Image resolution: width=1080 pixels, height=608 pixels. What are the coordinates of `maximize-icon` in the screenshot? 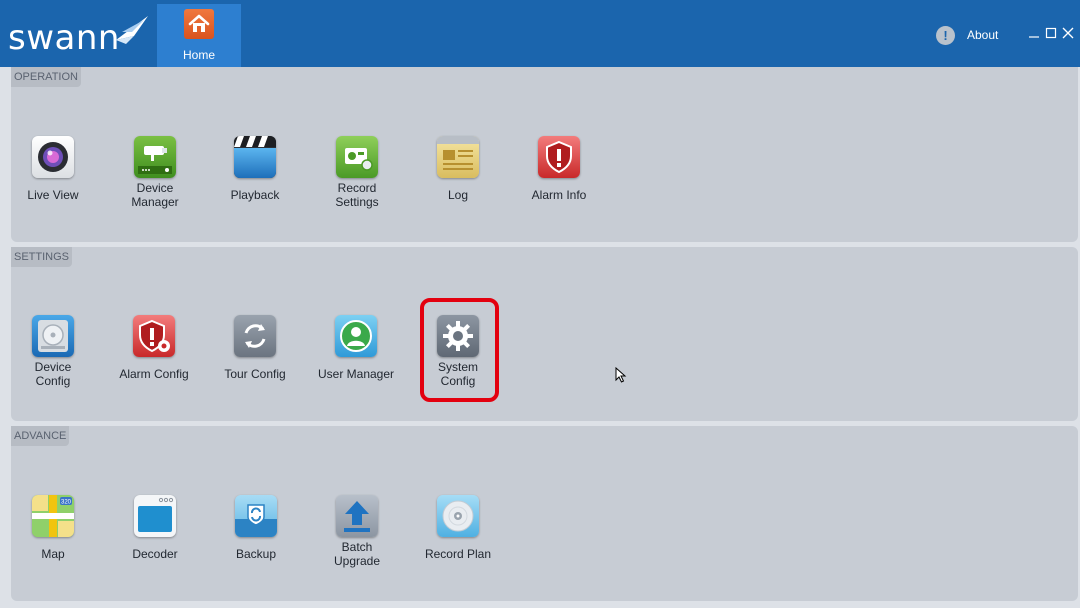 It's located at (1051, 33).